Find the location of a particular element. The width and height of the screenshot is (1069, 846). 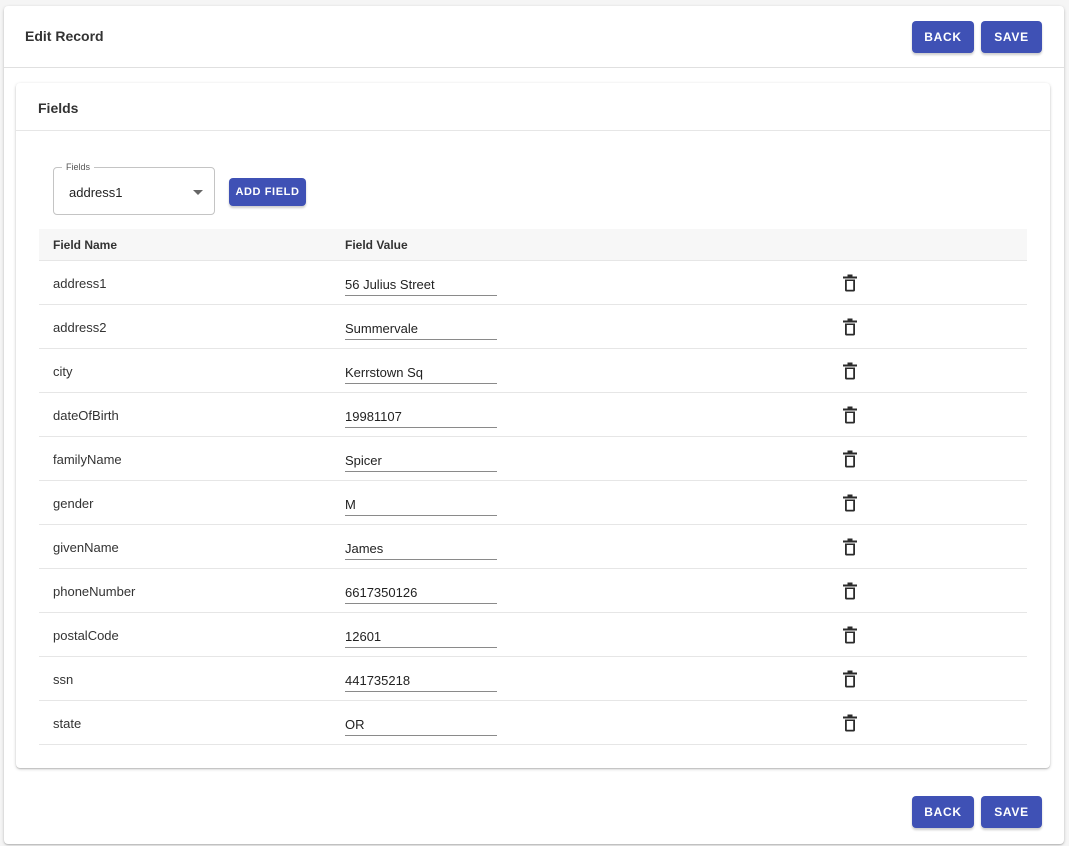

back-button: BACK is located at coordinates (943, 37).